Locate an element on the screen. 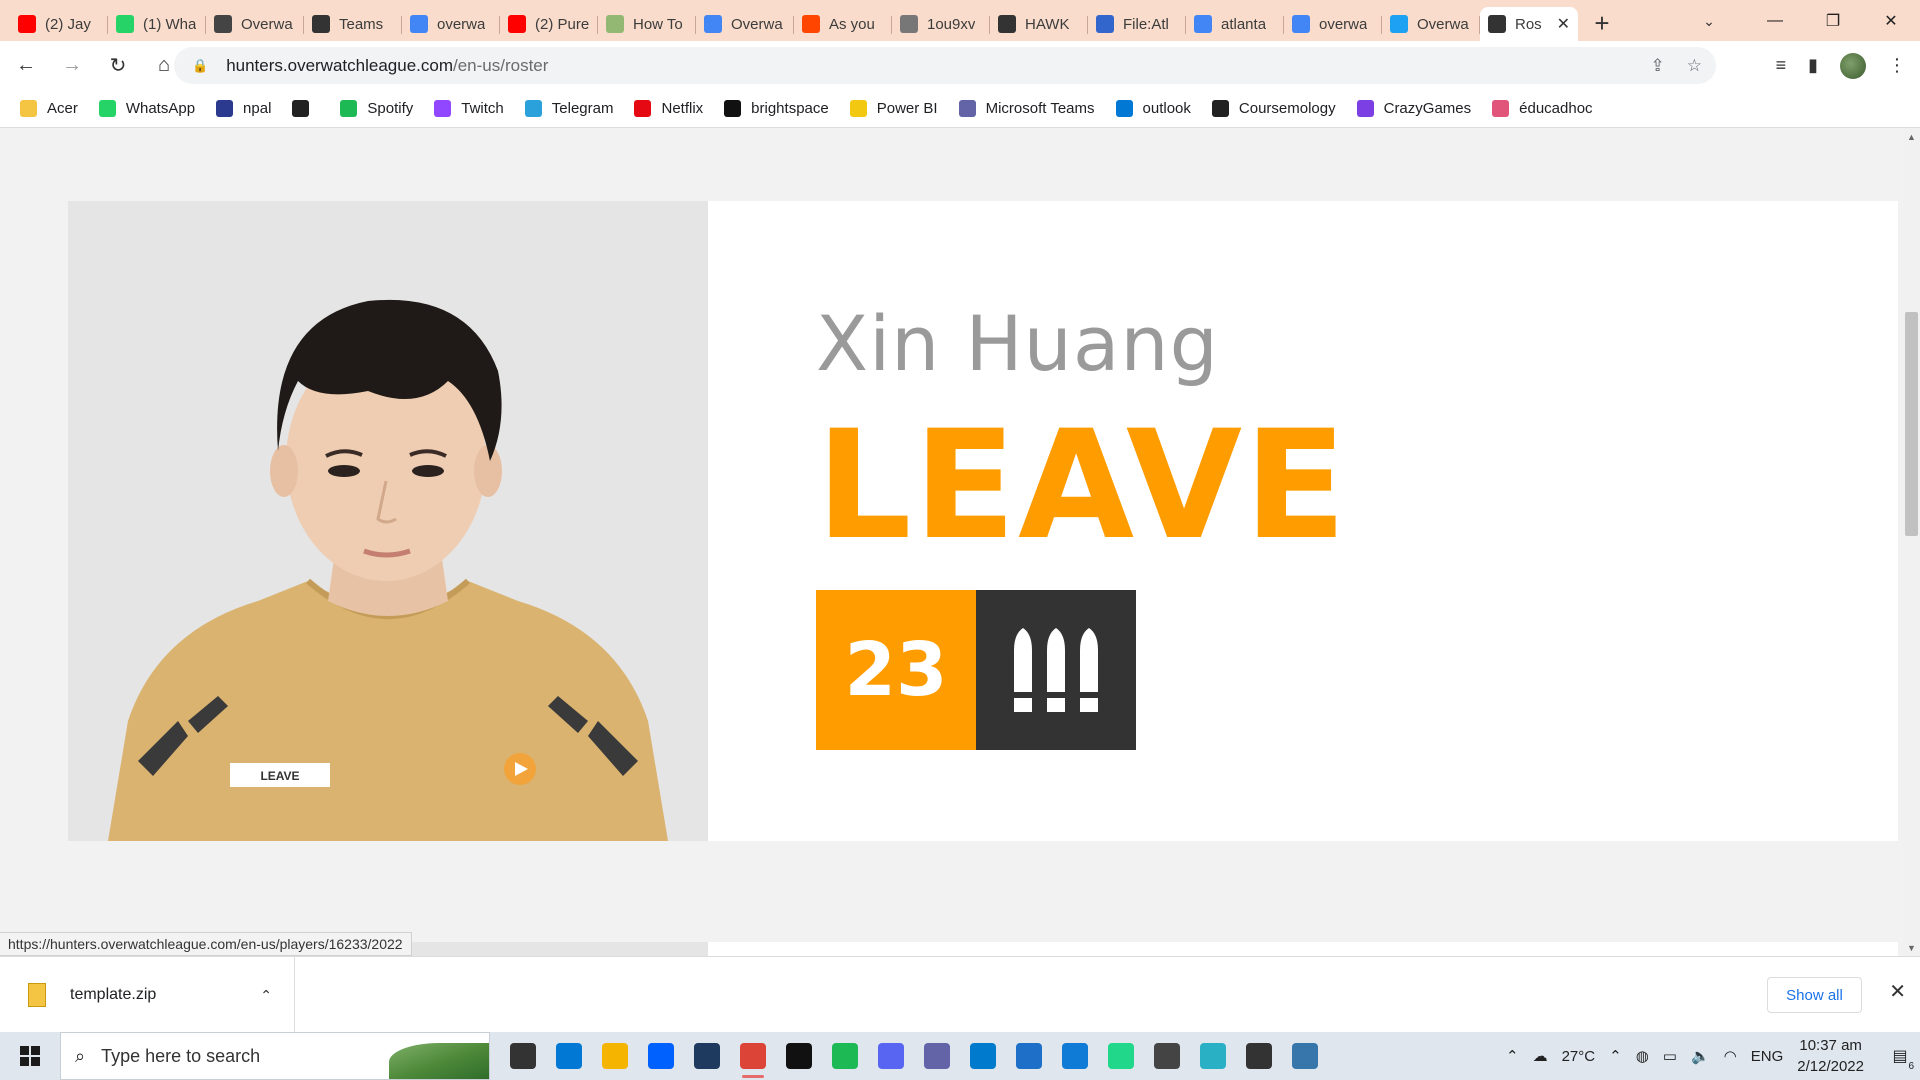 This screenshot has height=1080, width=1920. bookmark-item: WhatsApp is located at coordinates (146, 108).